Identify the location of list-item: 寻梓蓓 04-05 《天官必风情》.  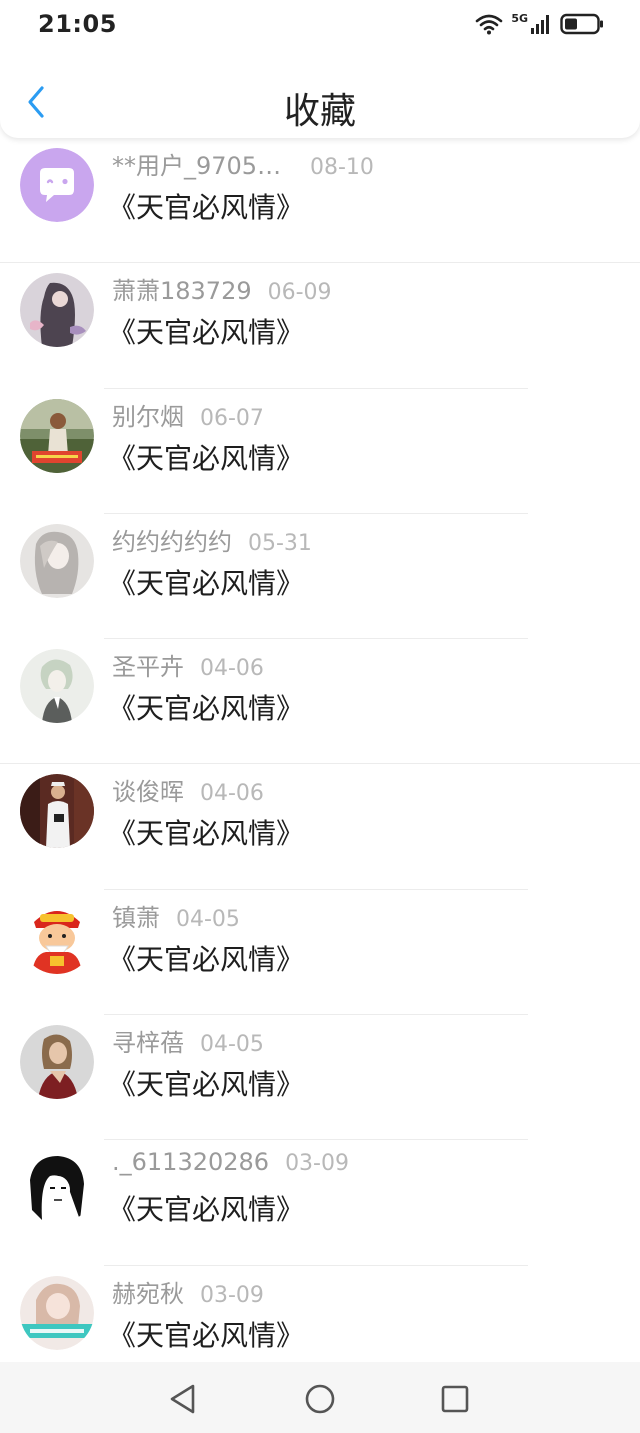
(320, 1078).